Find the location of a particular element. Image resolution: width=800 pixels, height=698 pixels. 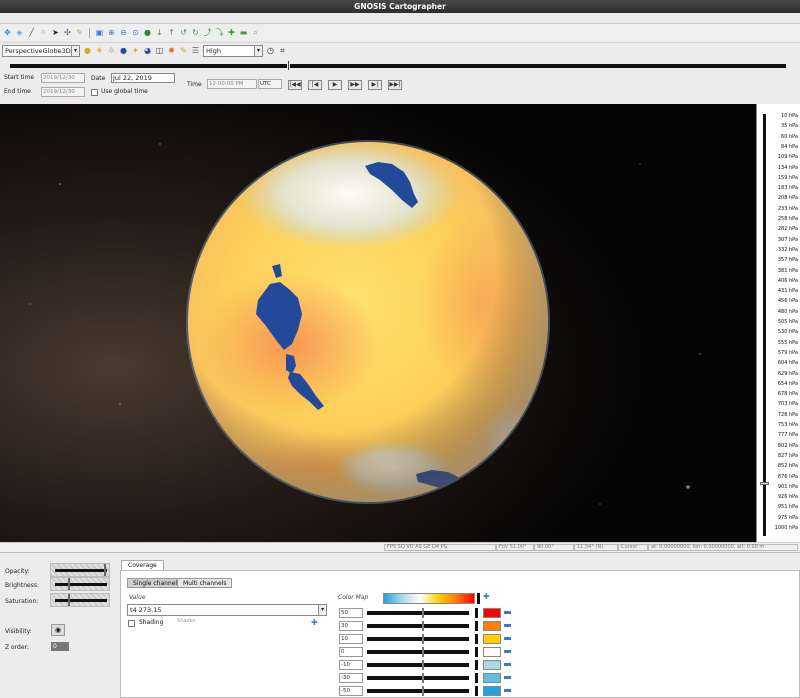

brightness-icon: ☼ is located at coordinates (111, 50).